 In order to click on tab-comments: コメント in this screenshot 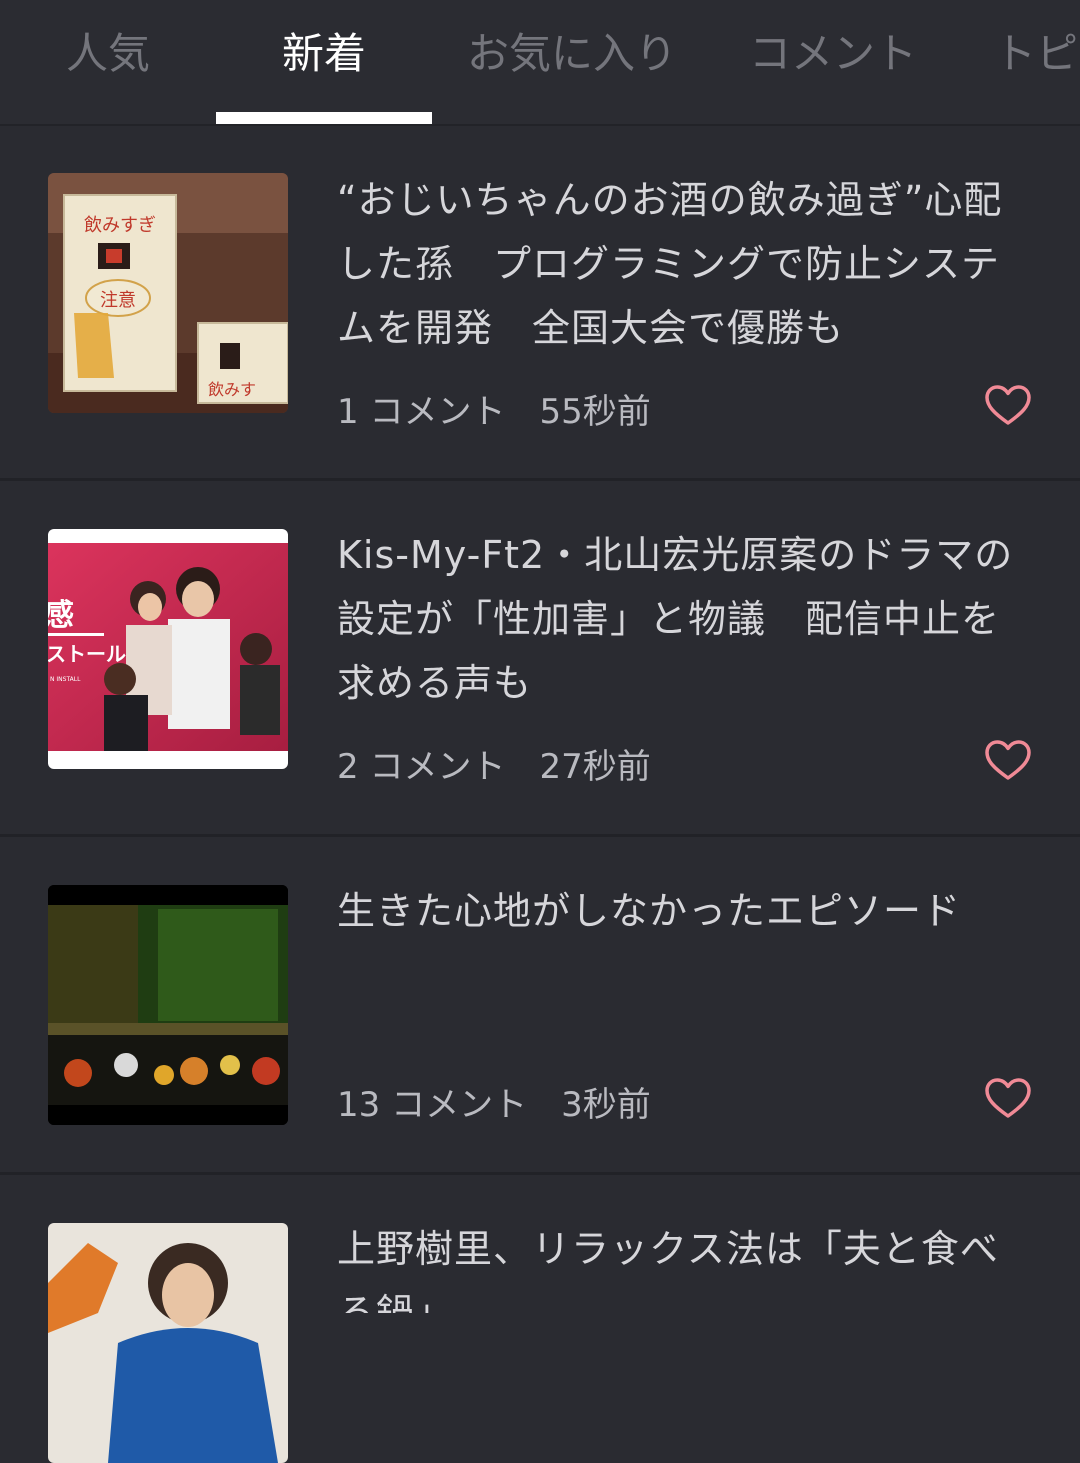, I will do `click(833, 62)`.